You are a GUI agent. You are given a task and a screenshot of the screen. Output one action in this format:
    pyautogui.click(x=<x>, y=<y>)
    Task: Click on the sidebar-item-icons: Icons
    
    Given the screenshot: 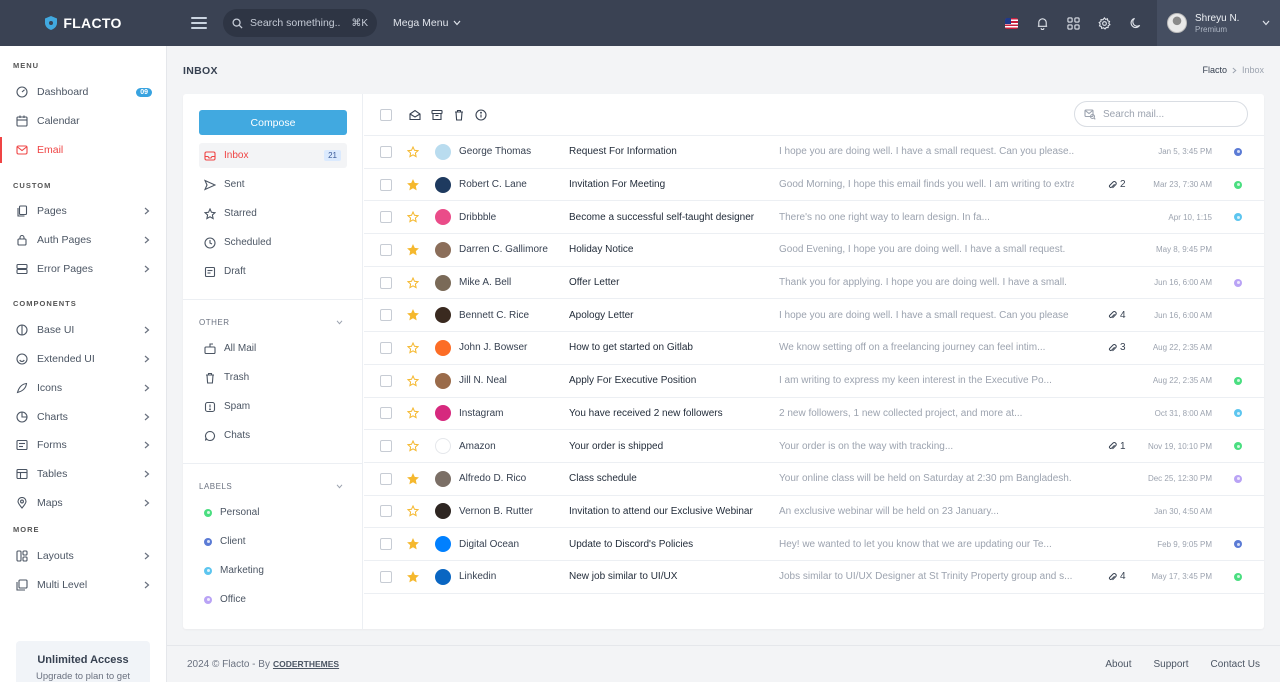 What is the action you would take?
    pyautogui.click(x=83, y=388)
    